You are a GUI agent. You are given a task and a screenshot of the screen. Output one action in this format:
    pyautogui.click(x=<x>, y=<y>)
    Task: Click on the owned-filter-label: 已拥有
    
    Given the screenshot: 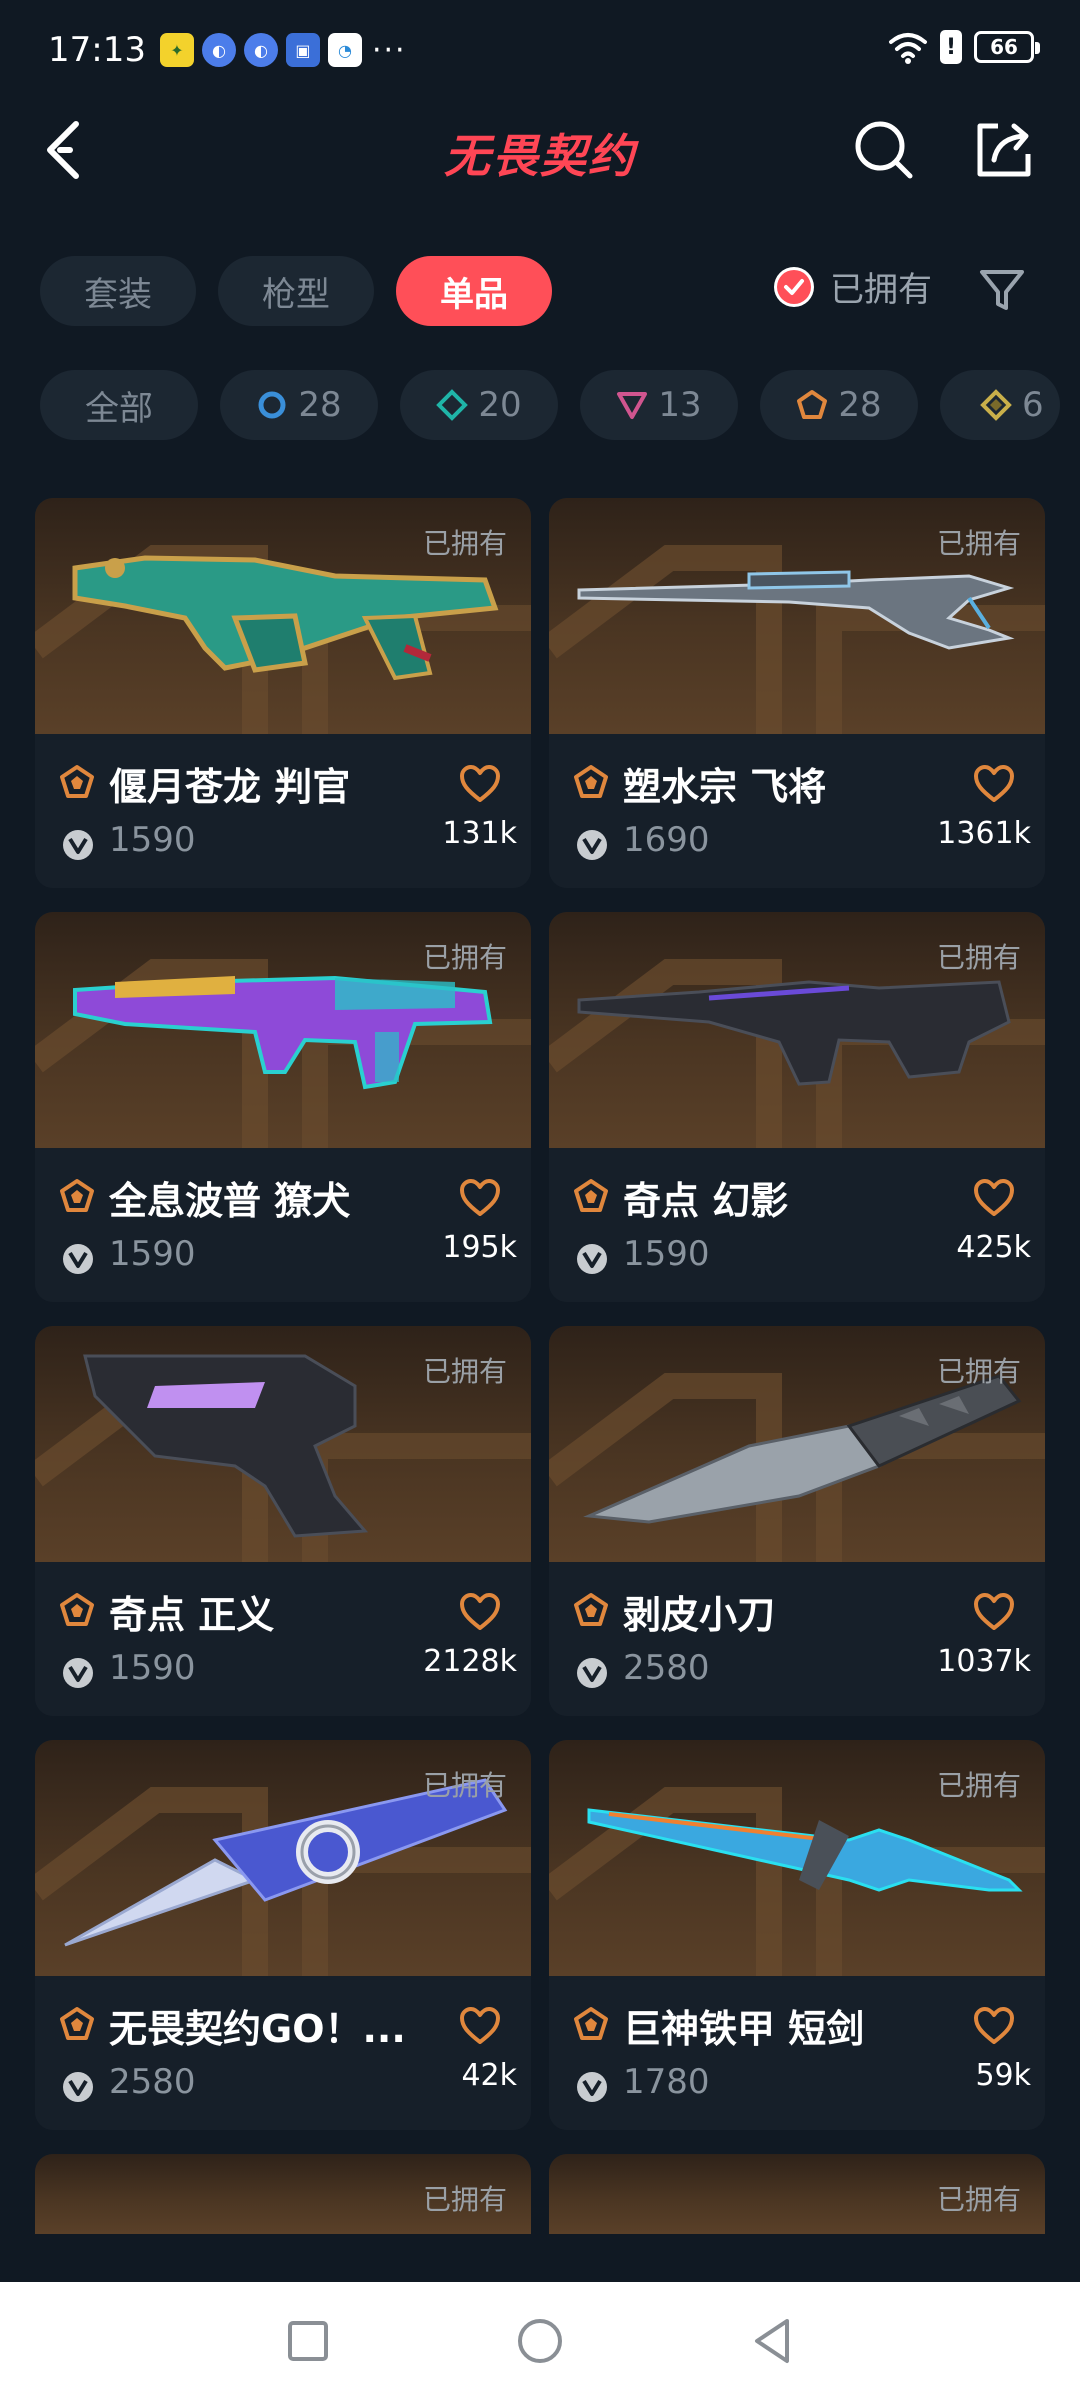 What is the action you would take?
    pyautogui.click(x=881, y=290)
    